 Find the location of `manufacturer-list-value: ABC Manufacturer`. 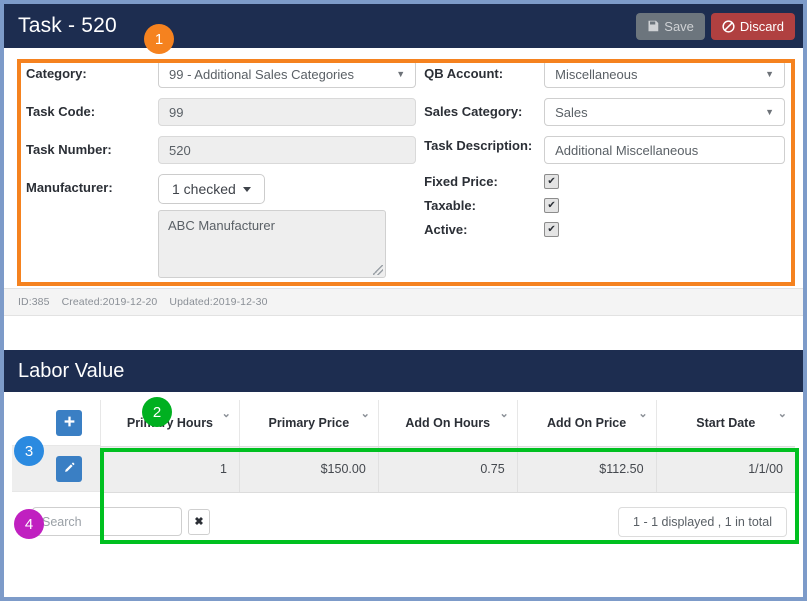

manufacturer-list-value: ABC Manufacturer is located at coordinates (221, 225).